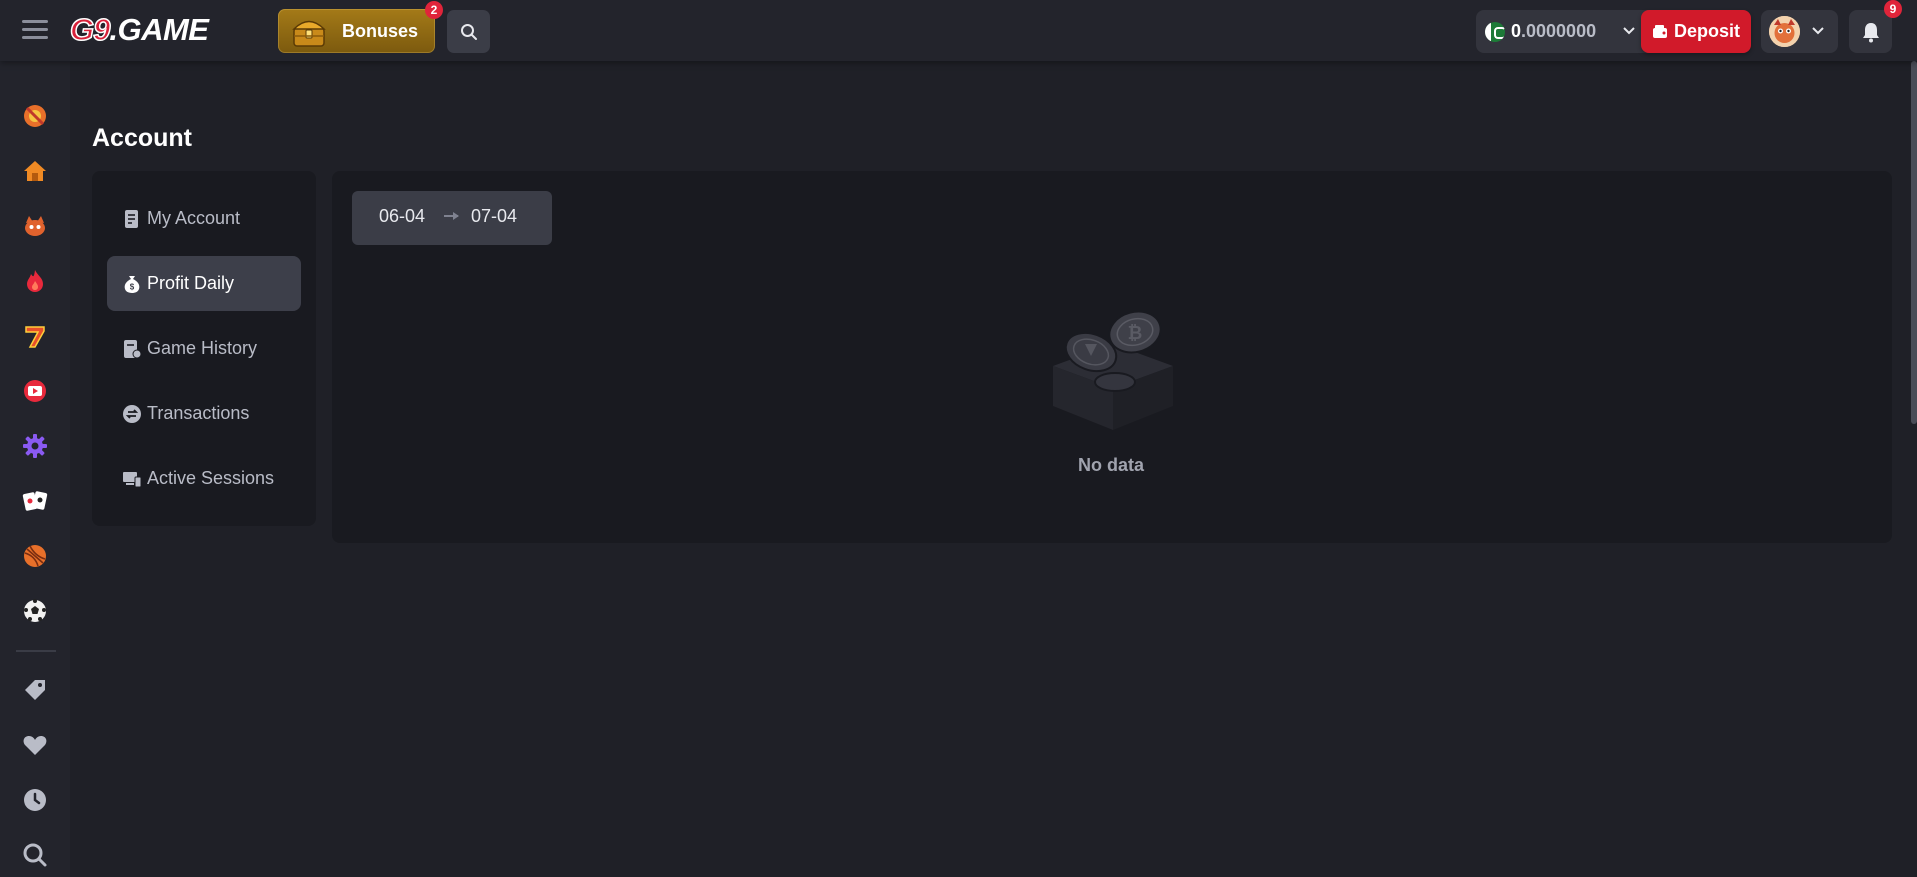  I want to click on heart-icon, so click(35, 745).